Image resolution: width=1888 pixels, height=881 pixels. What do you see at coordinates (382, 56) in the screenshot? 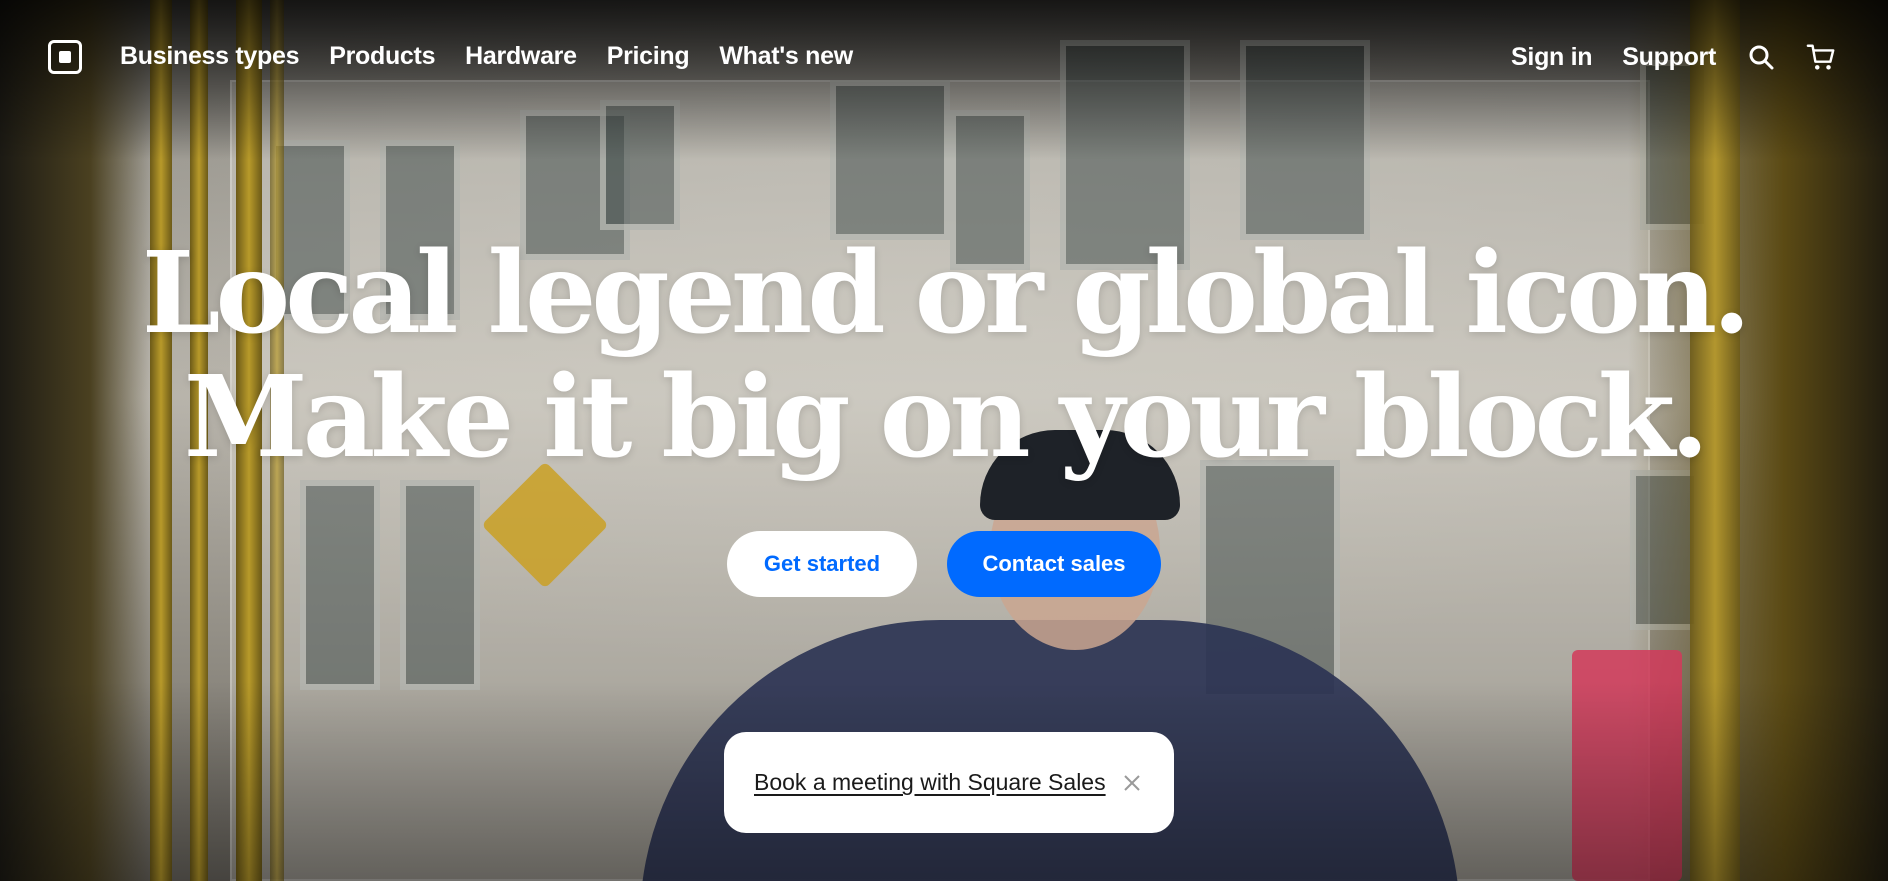
I see `nav-products: Products` at bounding box center [382, 56].